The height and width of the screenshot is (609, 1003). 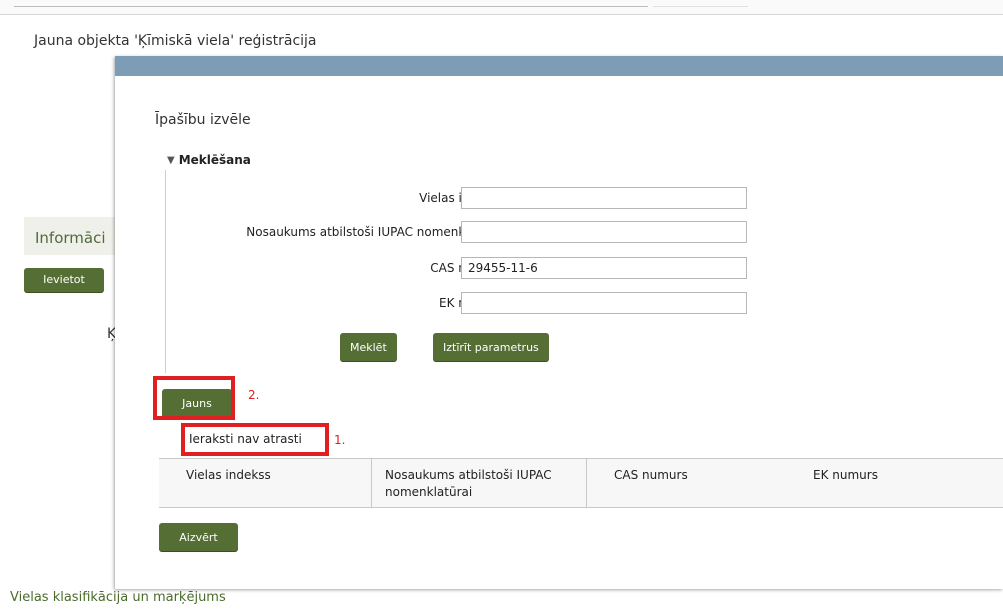 I want to click on search-section-label: Meklēšana, so click(x=214, y=160).